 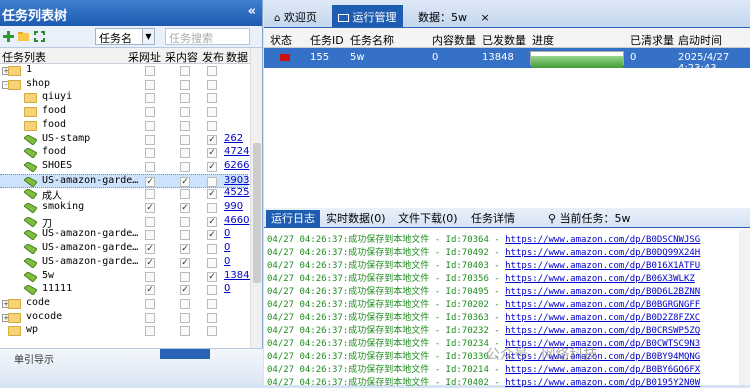 I want to click on tree-row: US-amazon-garde… ✓ 0, so click(x=124, y=235).